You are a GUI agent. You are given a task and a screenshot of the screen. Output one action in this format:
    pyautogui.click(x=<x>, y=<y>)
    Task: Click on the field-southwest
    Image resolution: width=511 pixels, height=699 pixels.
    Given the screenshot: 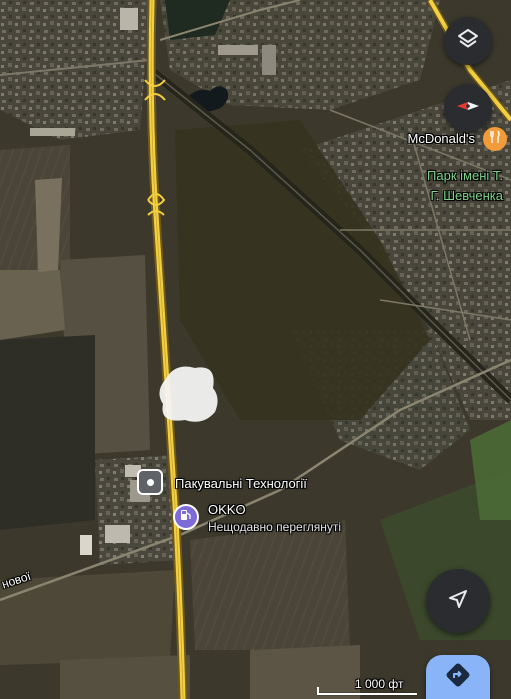 What is the action you would take?
    pyautogui.click(x=47, y=432)
    